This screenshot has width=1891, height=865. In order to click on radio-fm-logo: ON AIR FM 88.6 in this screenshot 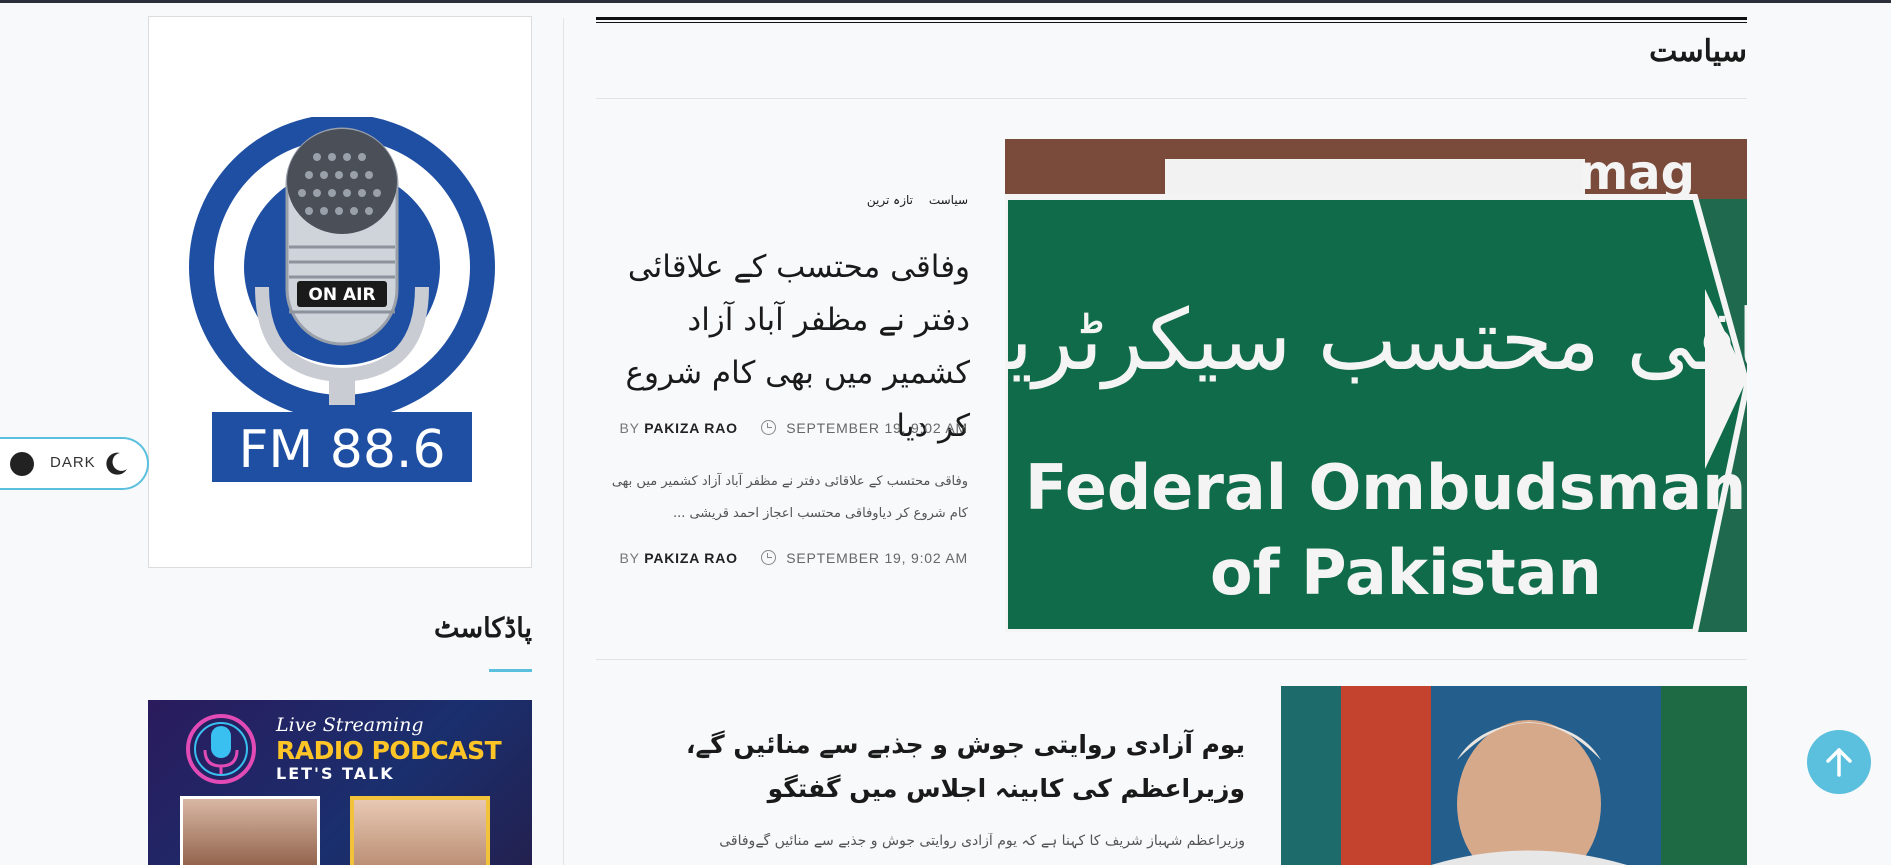, I will do `click(342, 299)`.